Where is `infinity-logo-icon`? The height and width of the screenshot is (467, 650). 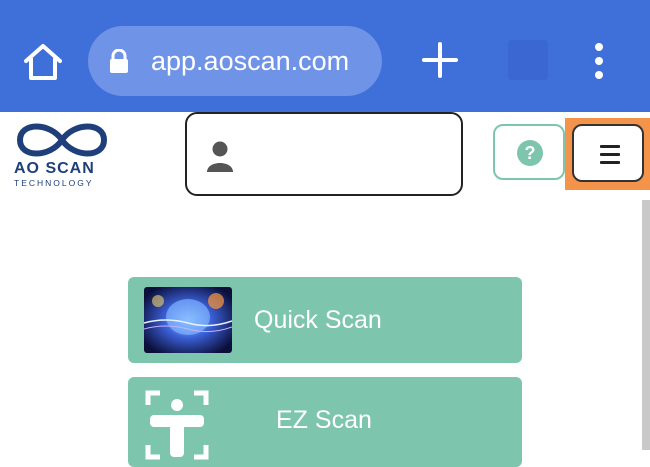
infinity-logo-icon is located at coordinates (62, 140).